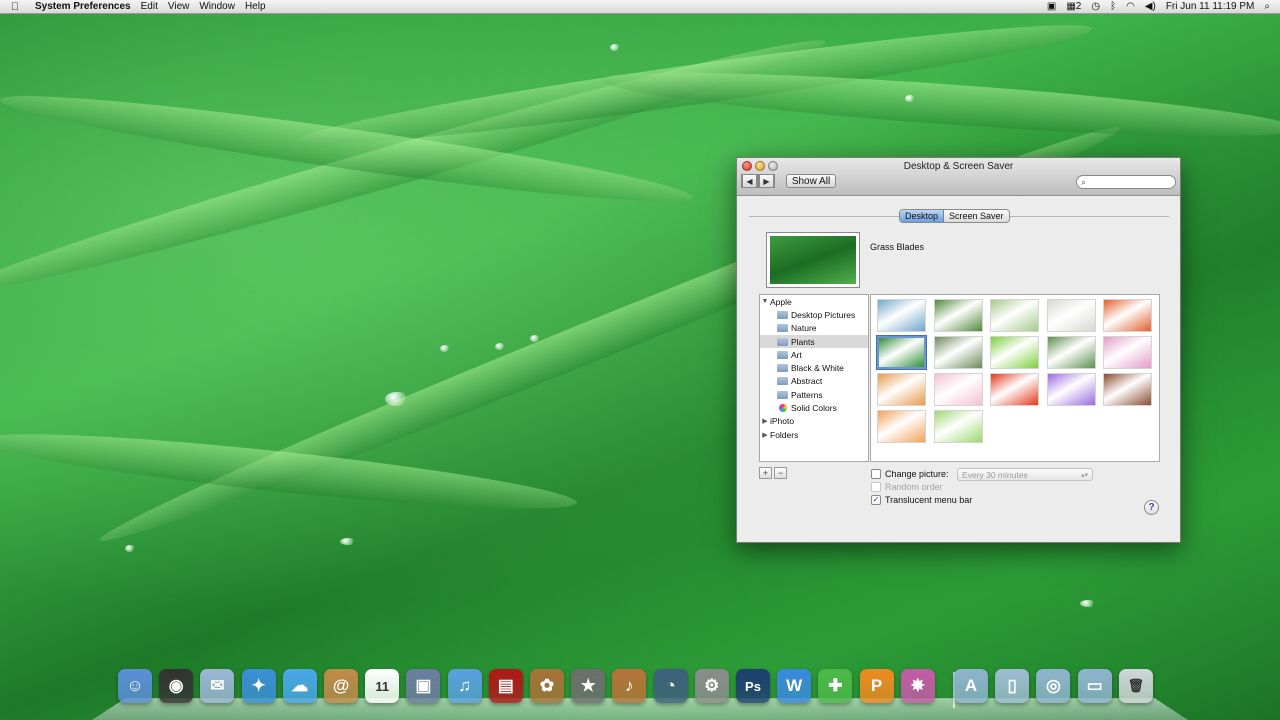  Describe the element at coordinates (814, 301) in the screenshot. I see `sidebar-item: ▼ Apple` at that location.